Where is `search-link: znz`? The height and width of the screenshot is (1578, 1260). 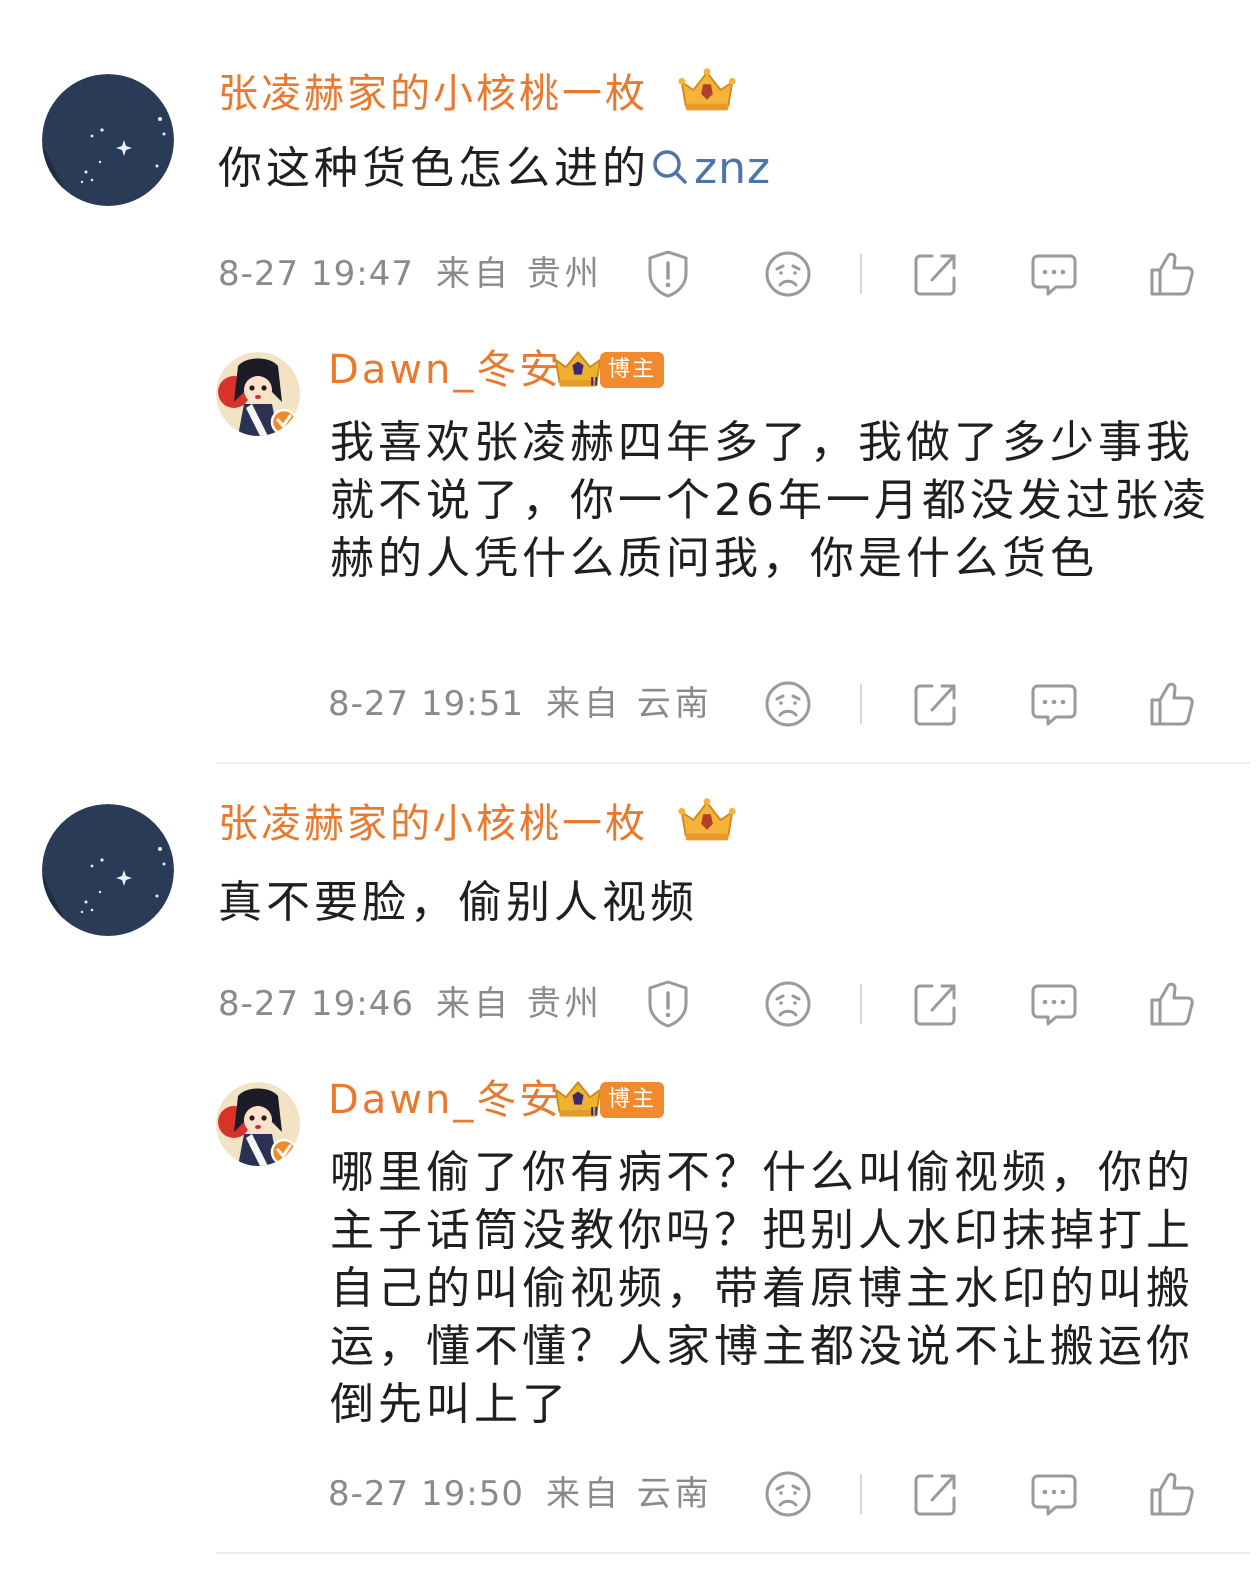 search-link: znz is located at coordinates (710, 168).